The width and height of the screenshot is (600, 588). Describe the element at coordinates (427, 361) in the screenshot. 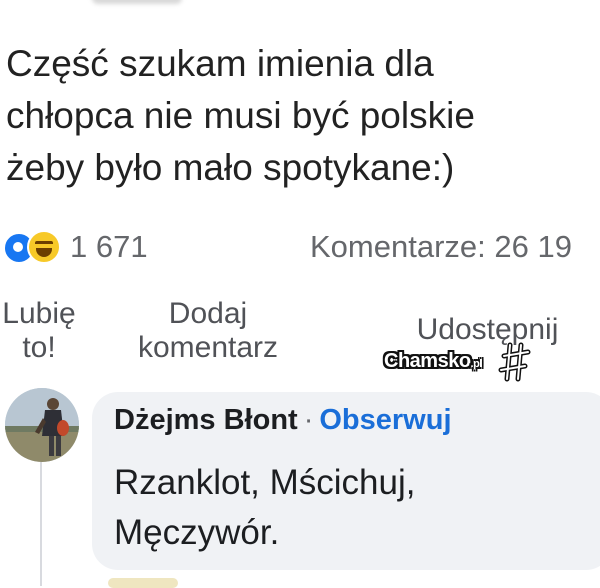

I see `watermark-brand: Chamsko` at that location.